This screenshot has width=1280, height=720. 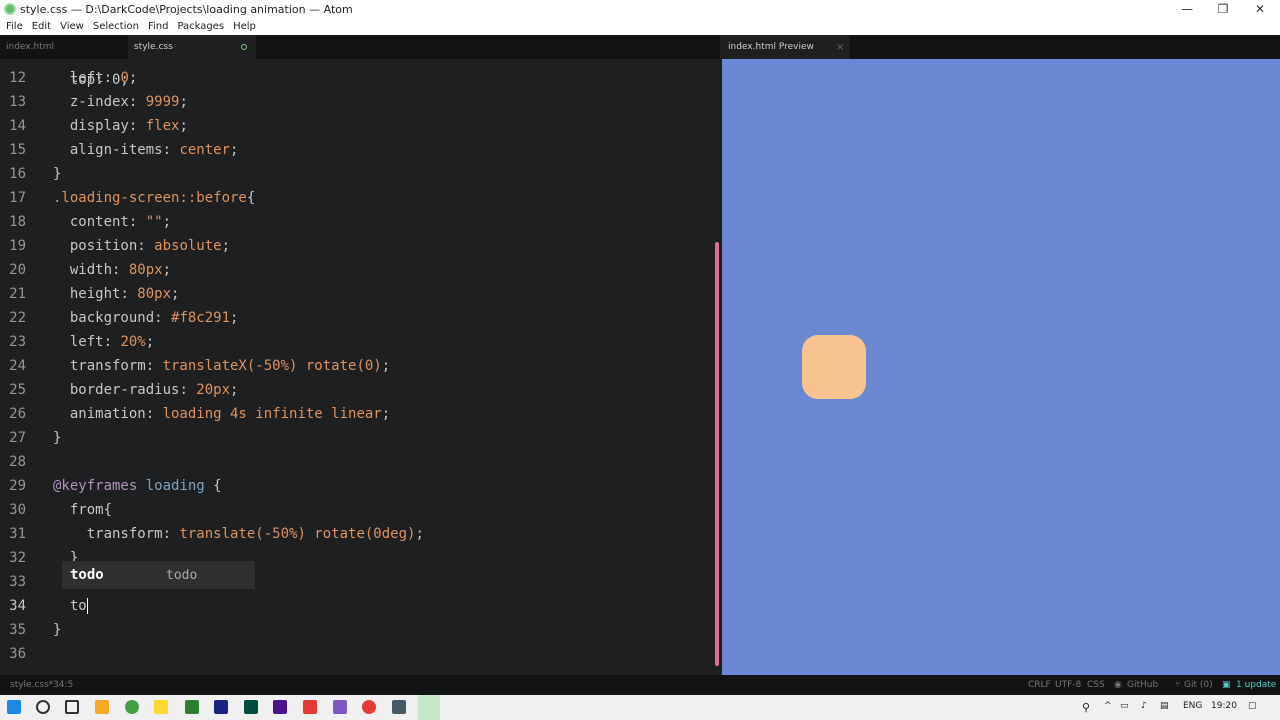 What do you see at coordinates (43, 707) in the screenshot?
I see `search-icon` at bounding box center [43, 707].